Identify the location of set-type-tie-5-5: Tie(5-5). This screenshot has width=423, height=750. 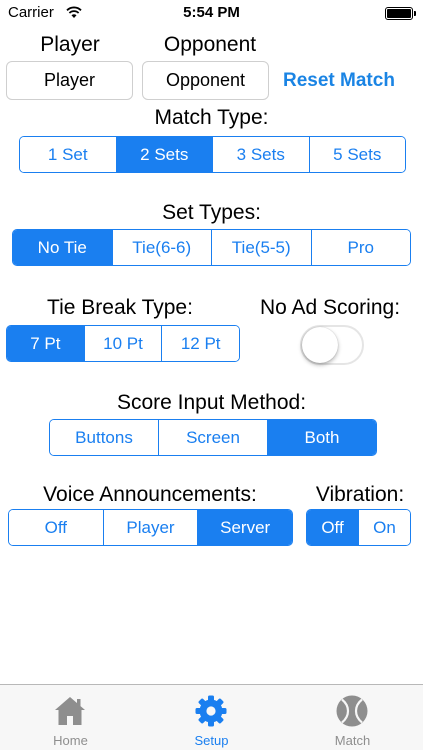
(261, 247).